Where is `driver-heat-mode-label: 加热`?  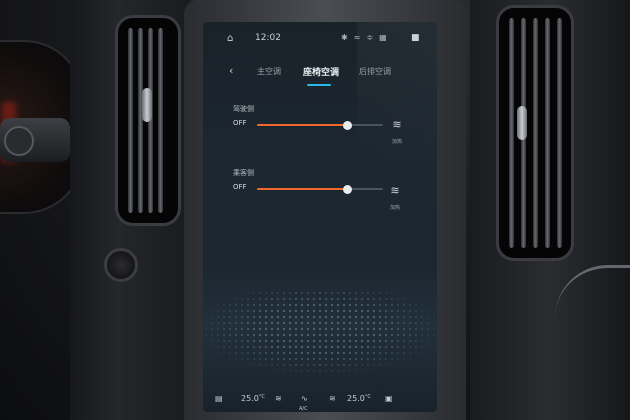 driver-heat-mode-label: 加热 is located at coordinates (396, 142).